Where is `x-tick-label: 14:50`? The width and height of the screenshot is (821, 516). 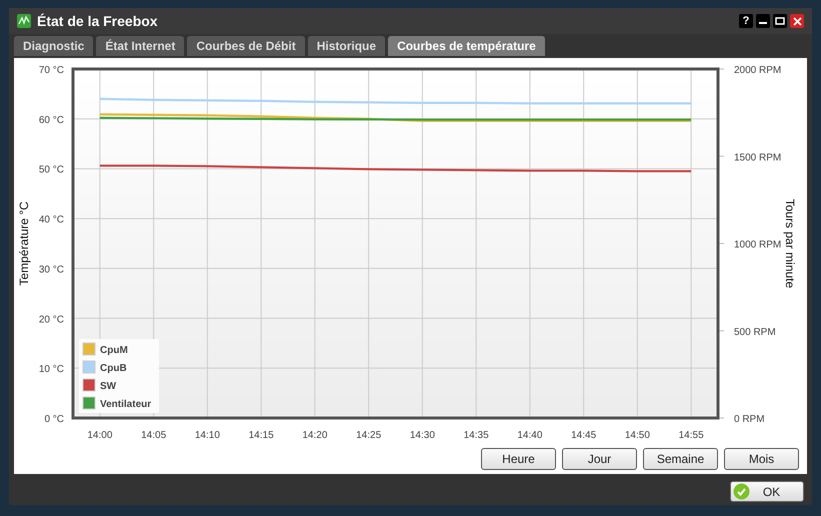
x-tick-label: 14:50 is located at coordinates (637, 435).